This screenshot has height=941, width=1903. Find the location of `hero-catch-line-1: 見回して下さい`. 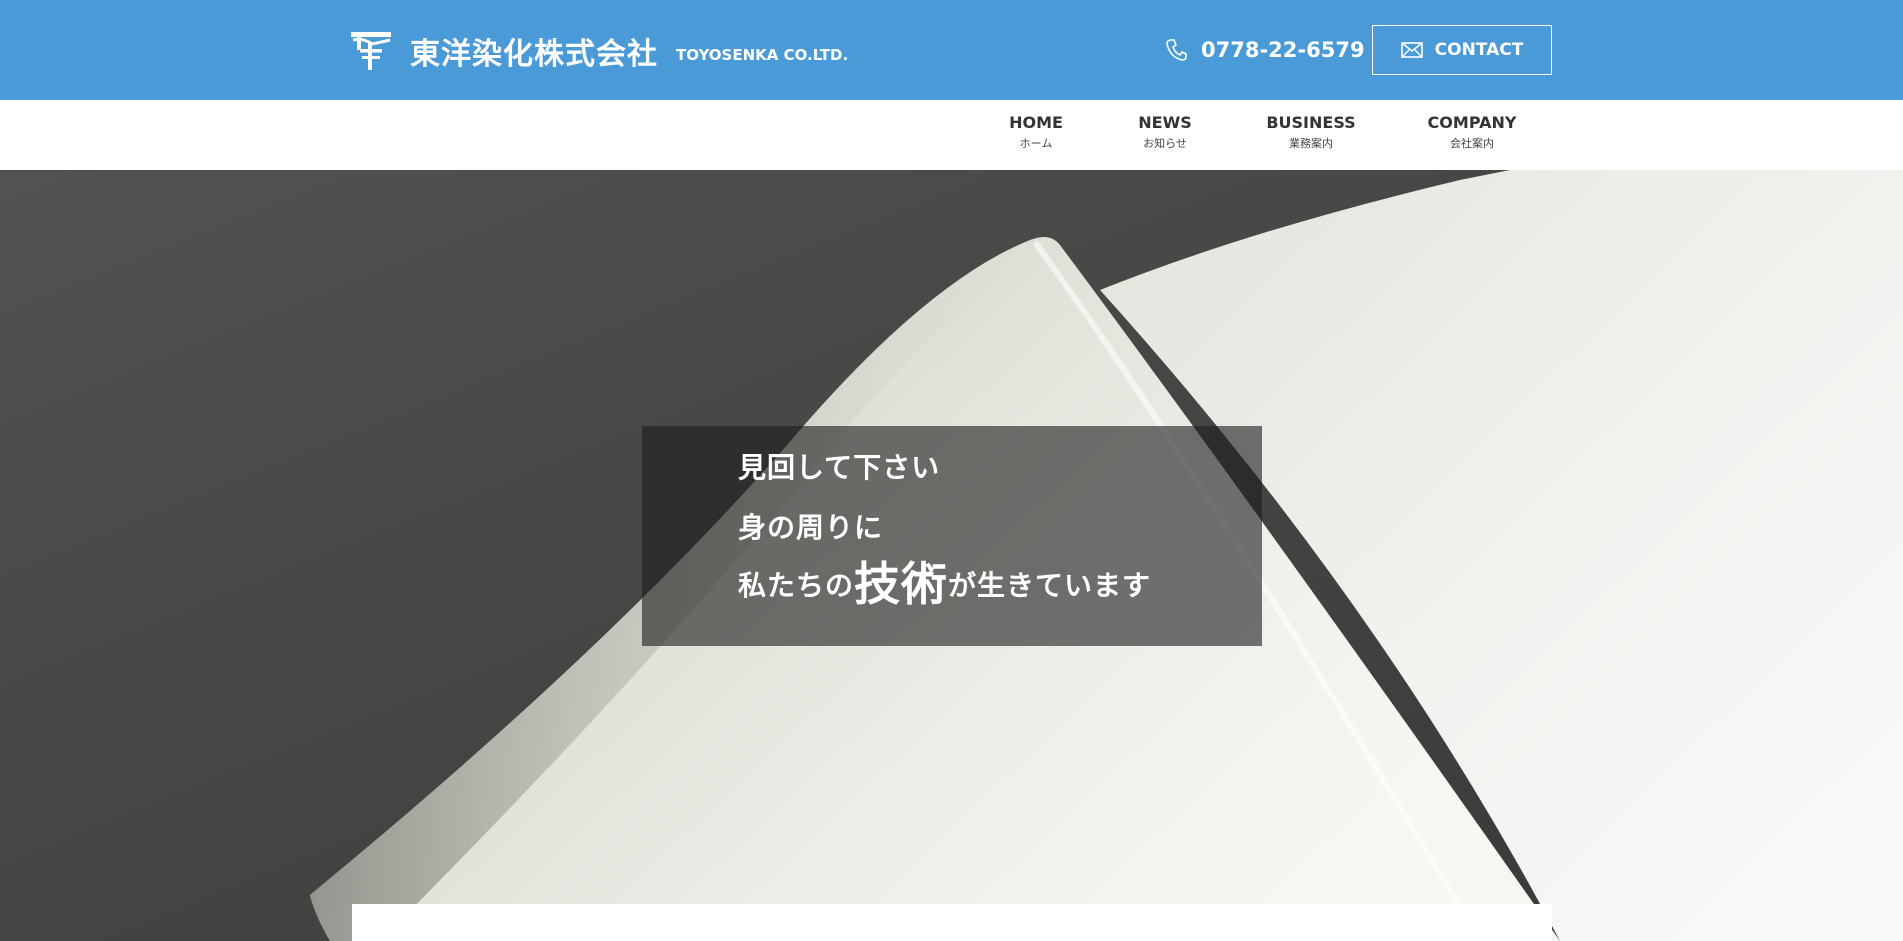

hero-catch-line-1: 見回して下さい is located at coordinates (839, 467).